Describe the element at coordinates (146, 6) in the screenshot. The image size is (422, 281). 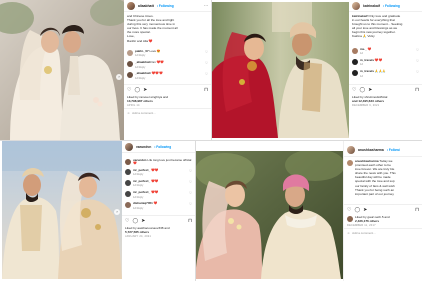
I see `username: aliaabhatt` at that location.